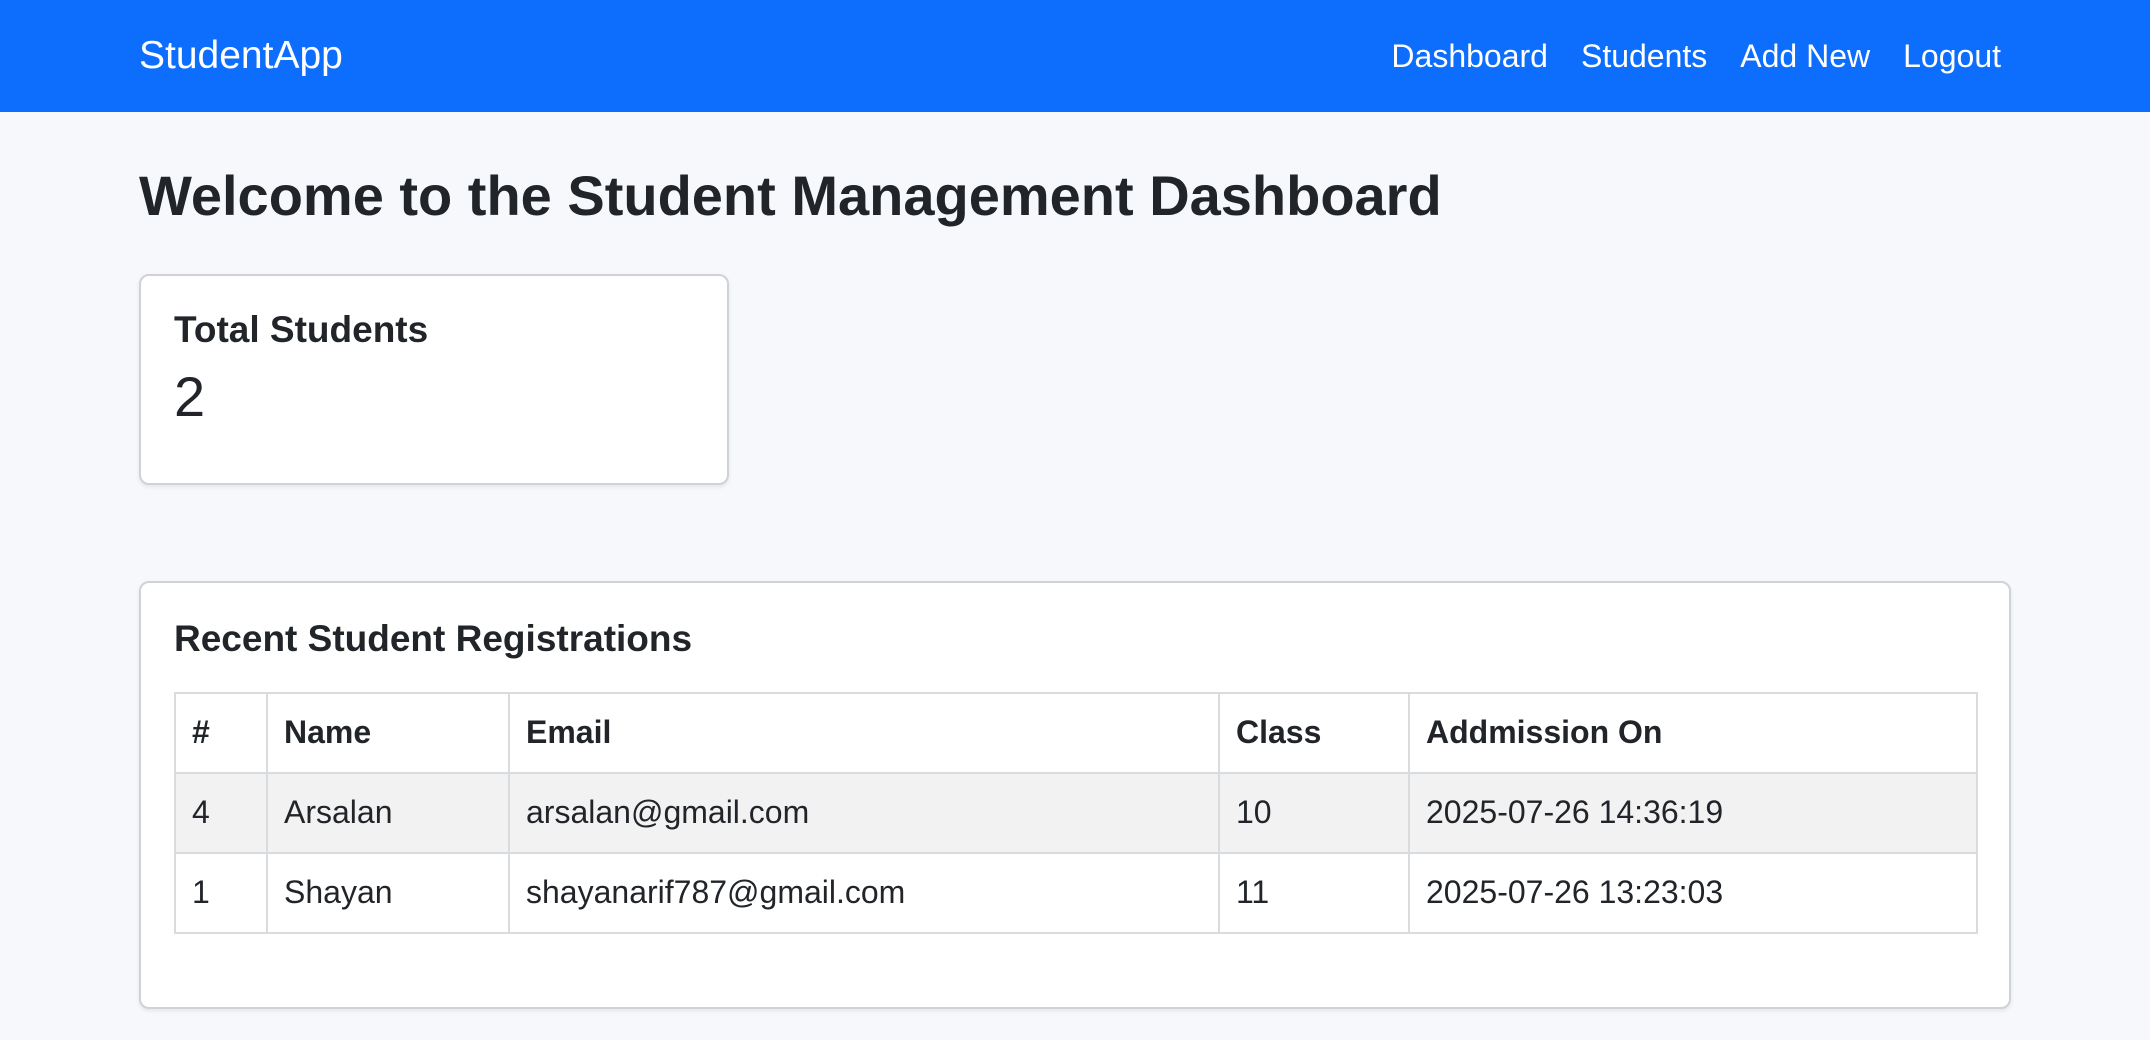  What do you see at coordinates (1314, 892) in the screenshot?
I see `cell-class: 11` at bounding box center [1314, 892].